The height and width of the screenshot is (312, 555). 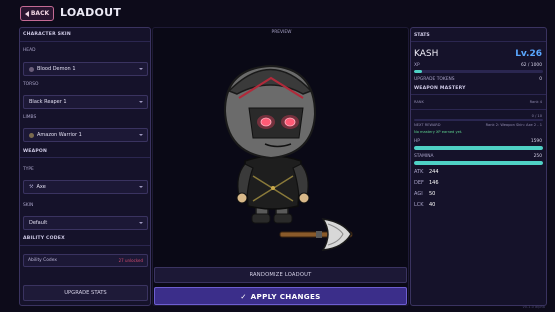 What do you see at coordinates (26, 13) in the screenshot?
I see `back-arrow-icon` at bounding box center [26, 13].